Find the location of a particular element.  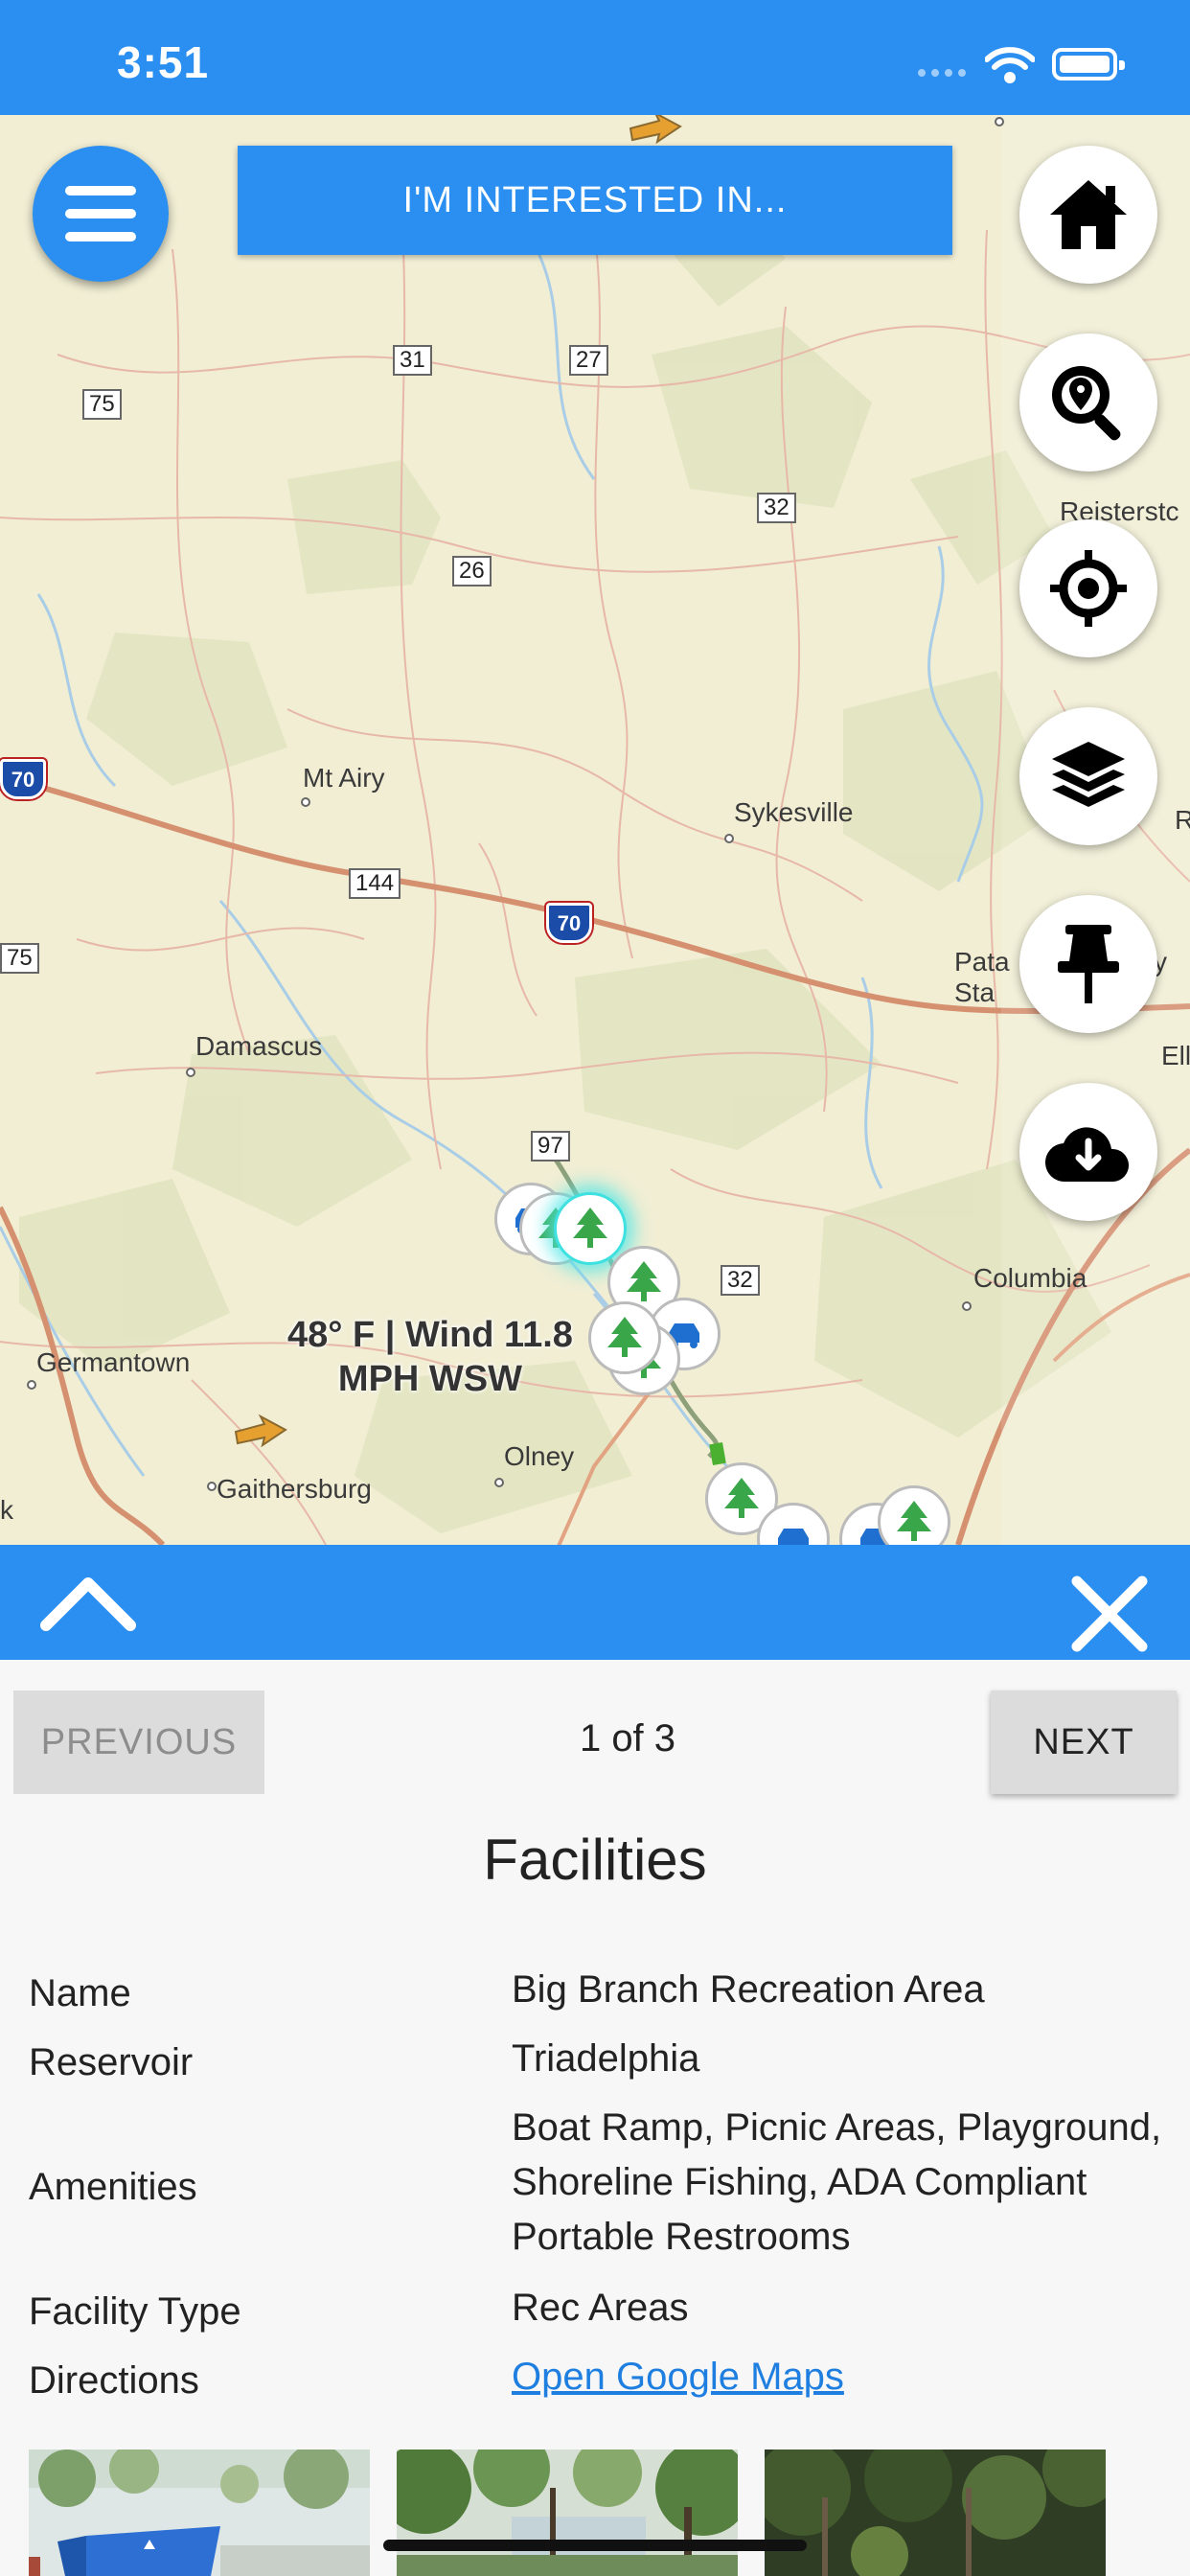

pushpin-icon is located at coordinates (1089, 964).